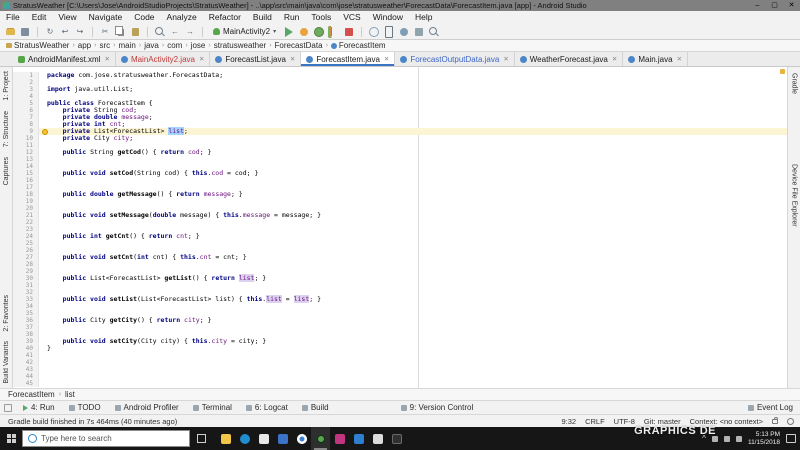 The width and height of the screenshot is (800, 450). What do you see at coordinates (791, 438) in the screenshot?
I see `action-center-icon` at bounding box center [791, 438].